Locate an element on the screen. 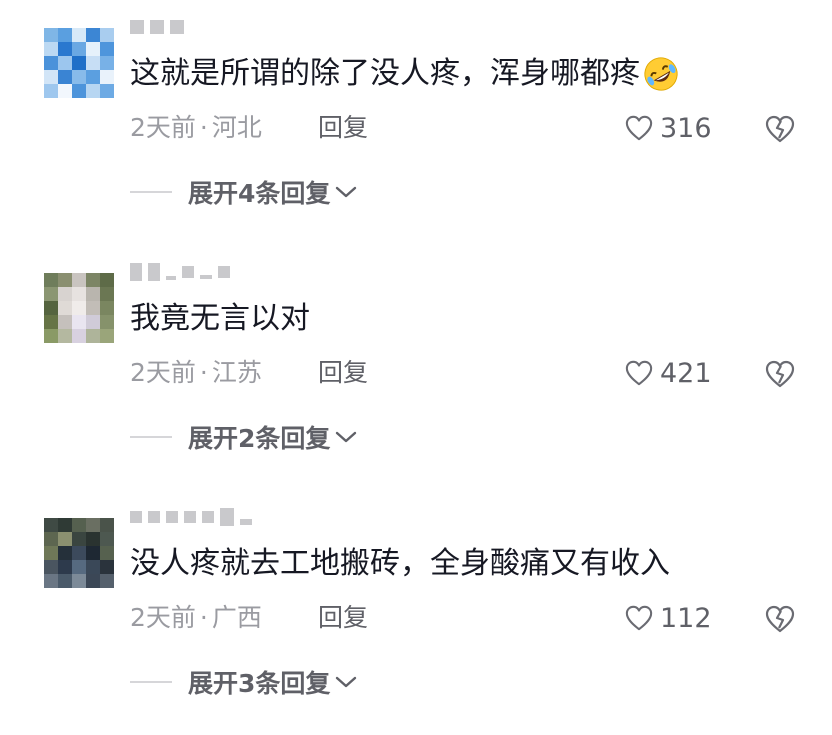  like-button: 421 is located at coordinates (668, 373).